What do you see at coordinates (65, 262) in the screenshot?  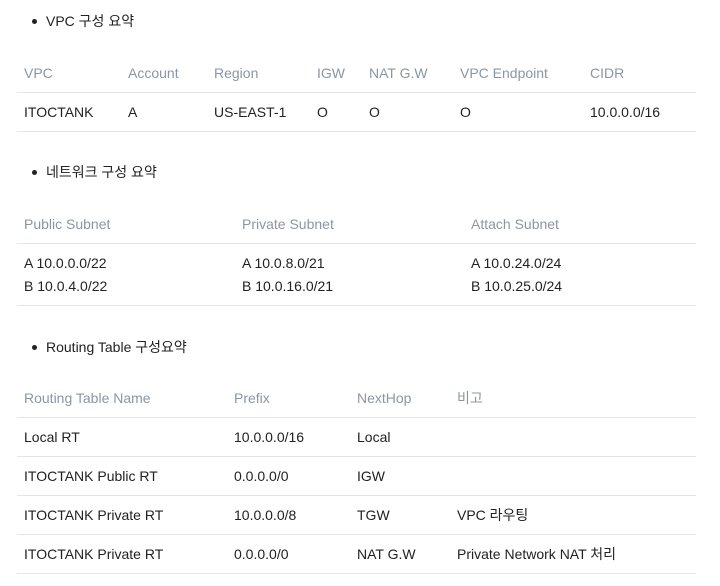 I see `subnet-entry: A 10.0.0.0/22` at bounding box center [65, 262].